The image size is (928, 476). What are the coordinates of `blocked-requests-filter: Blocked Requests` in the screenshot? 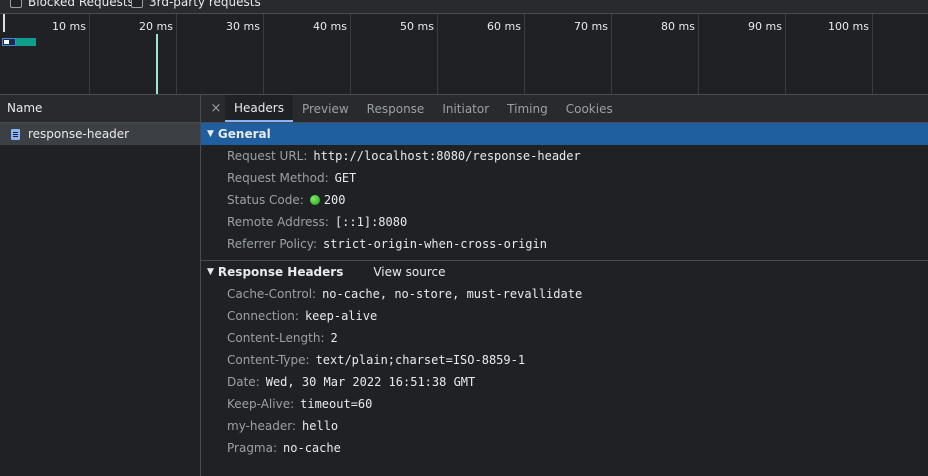 It's located at (72, 4).